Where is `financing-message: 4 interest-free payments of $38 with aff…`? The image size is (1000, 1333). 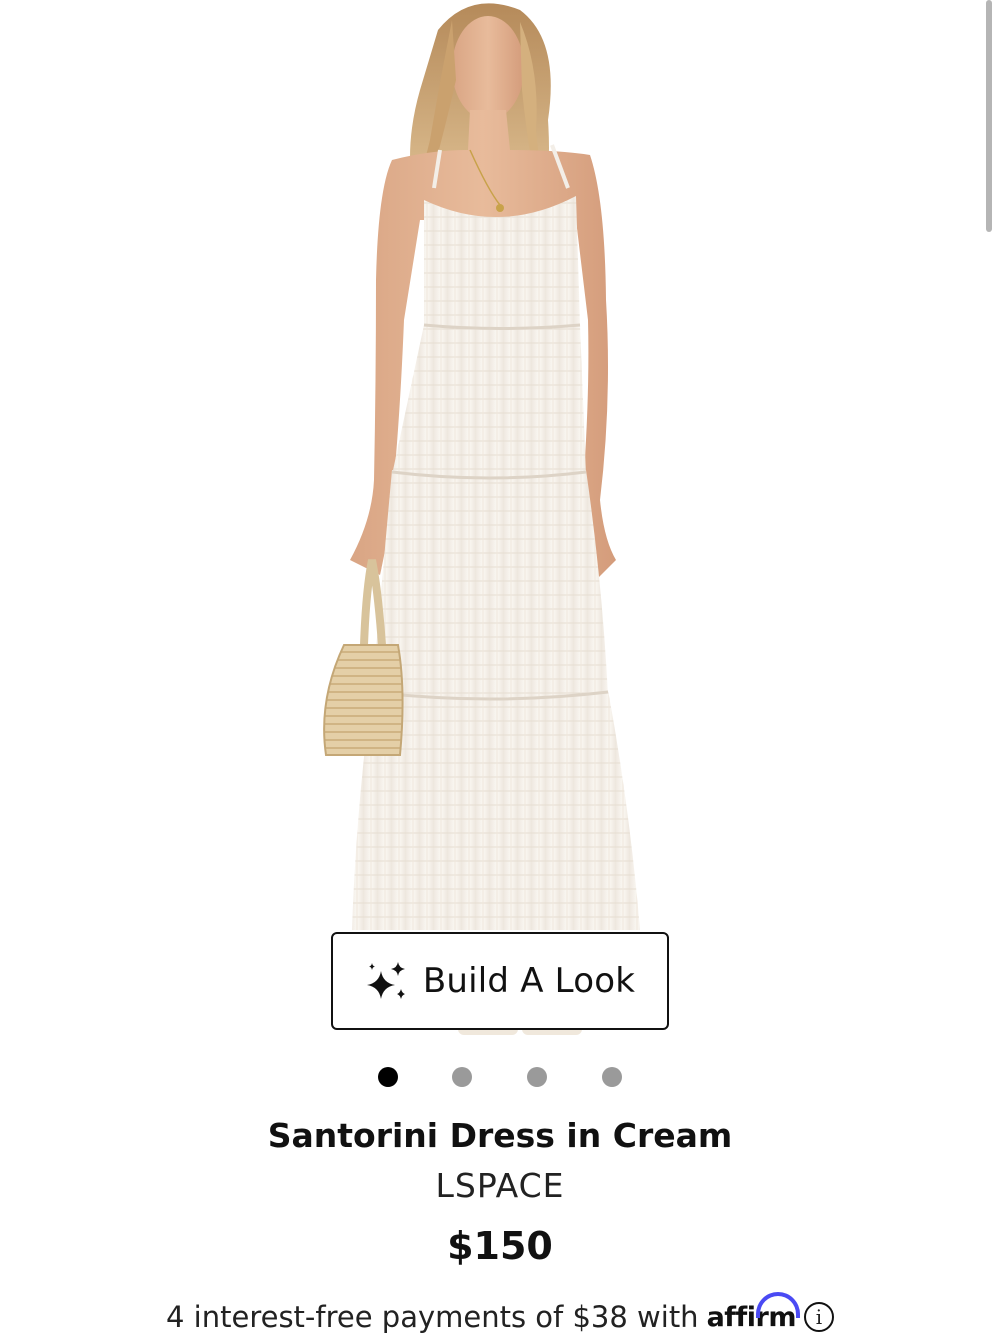
financing-message: 4 interest-free payments of $38 with aff… is located at coordinates (500, 1312).